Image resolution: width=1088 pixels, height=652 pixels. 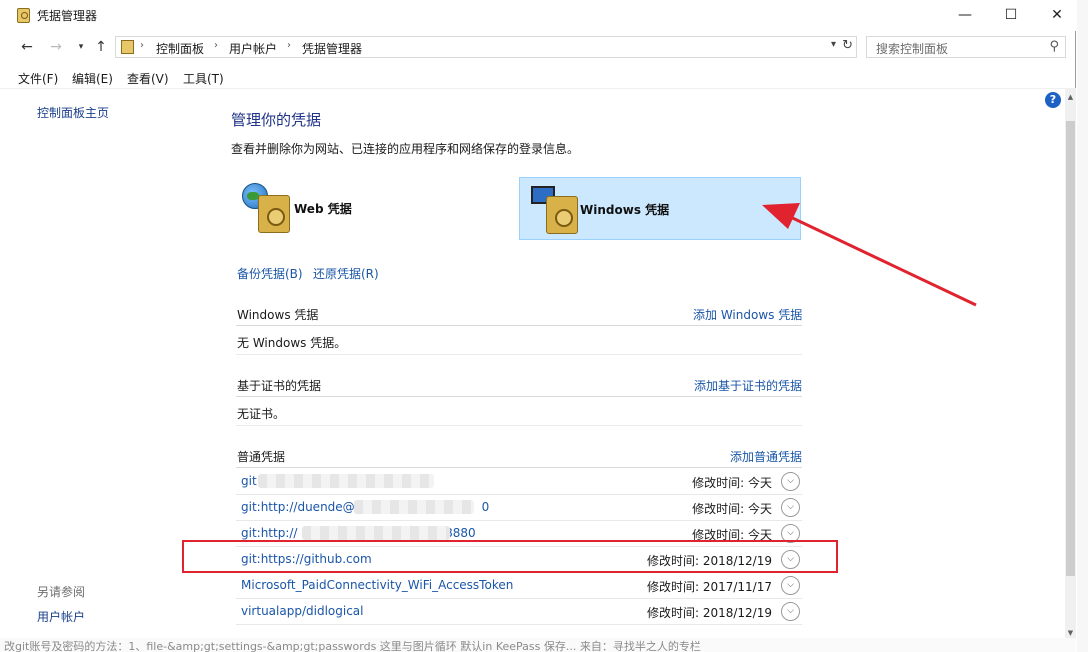 What do you see at coordinates (249, 481) in the screenshot?
I see `credential-name: git` at bounding box center [249, 481].